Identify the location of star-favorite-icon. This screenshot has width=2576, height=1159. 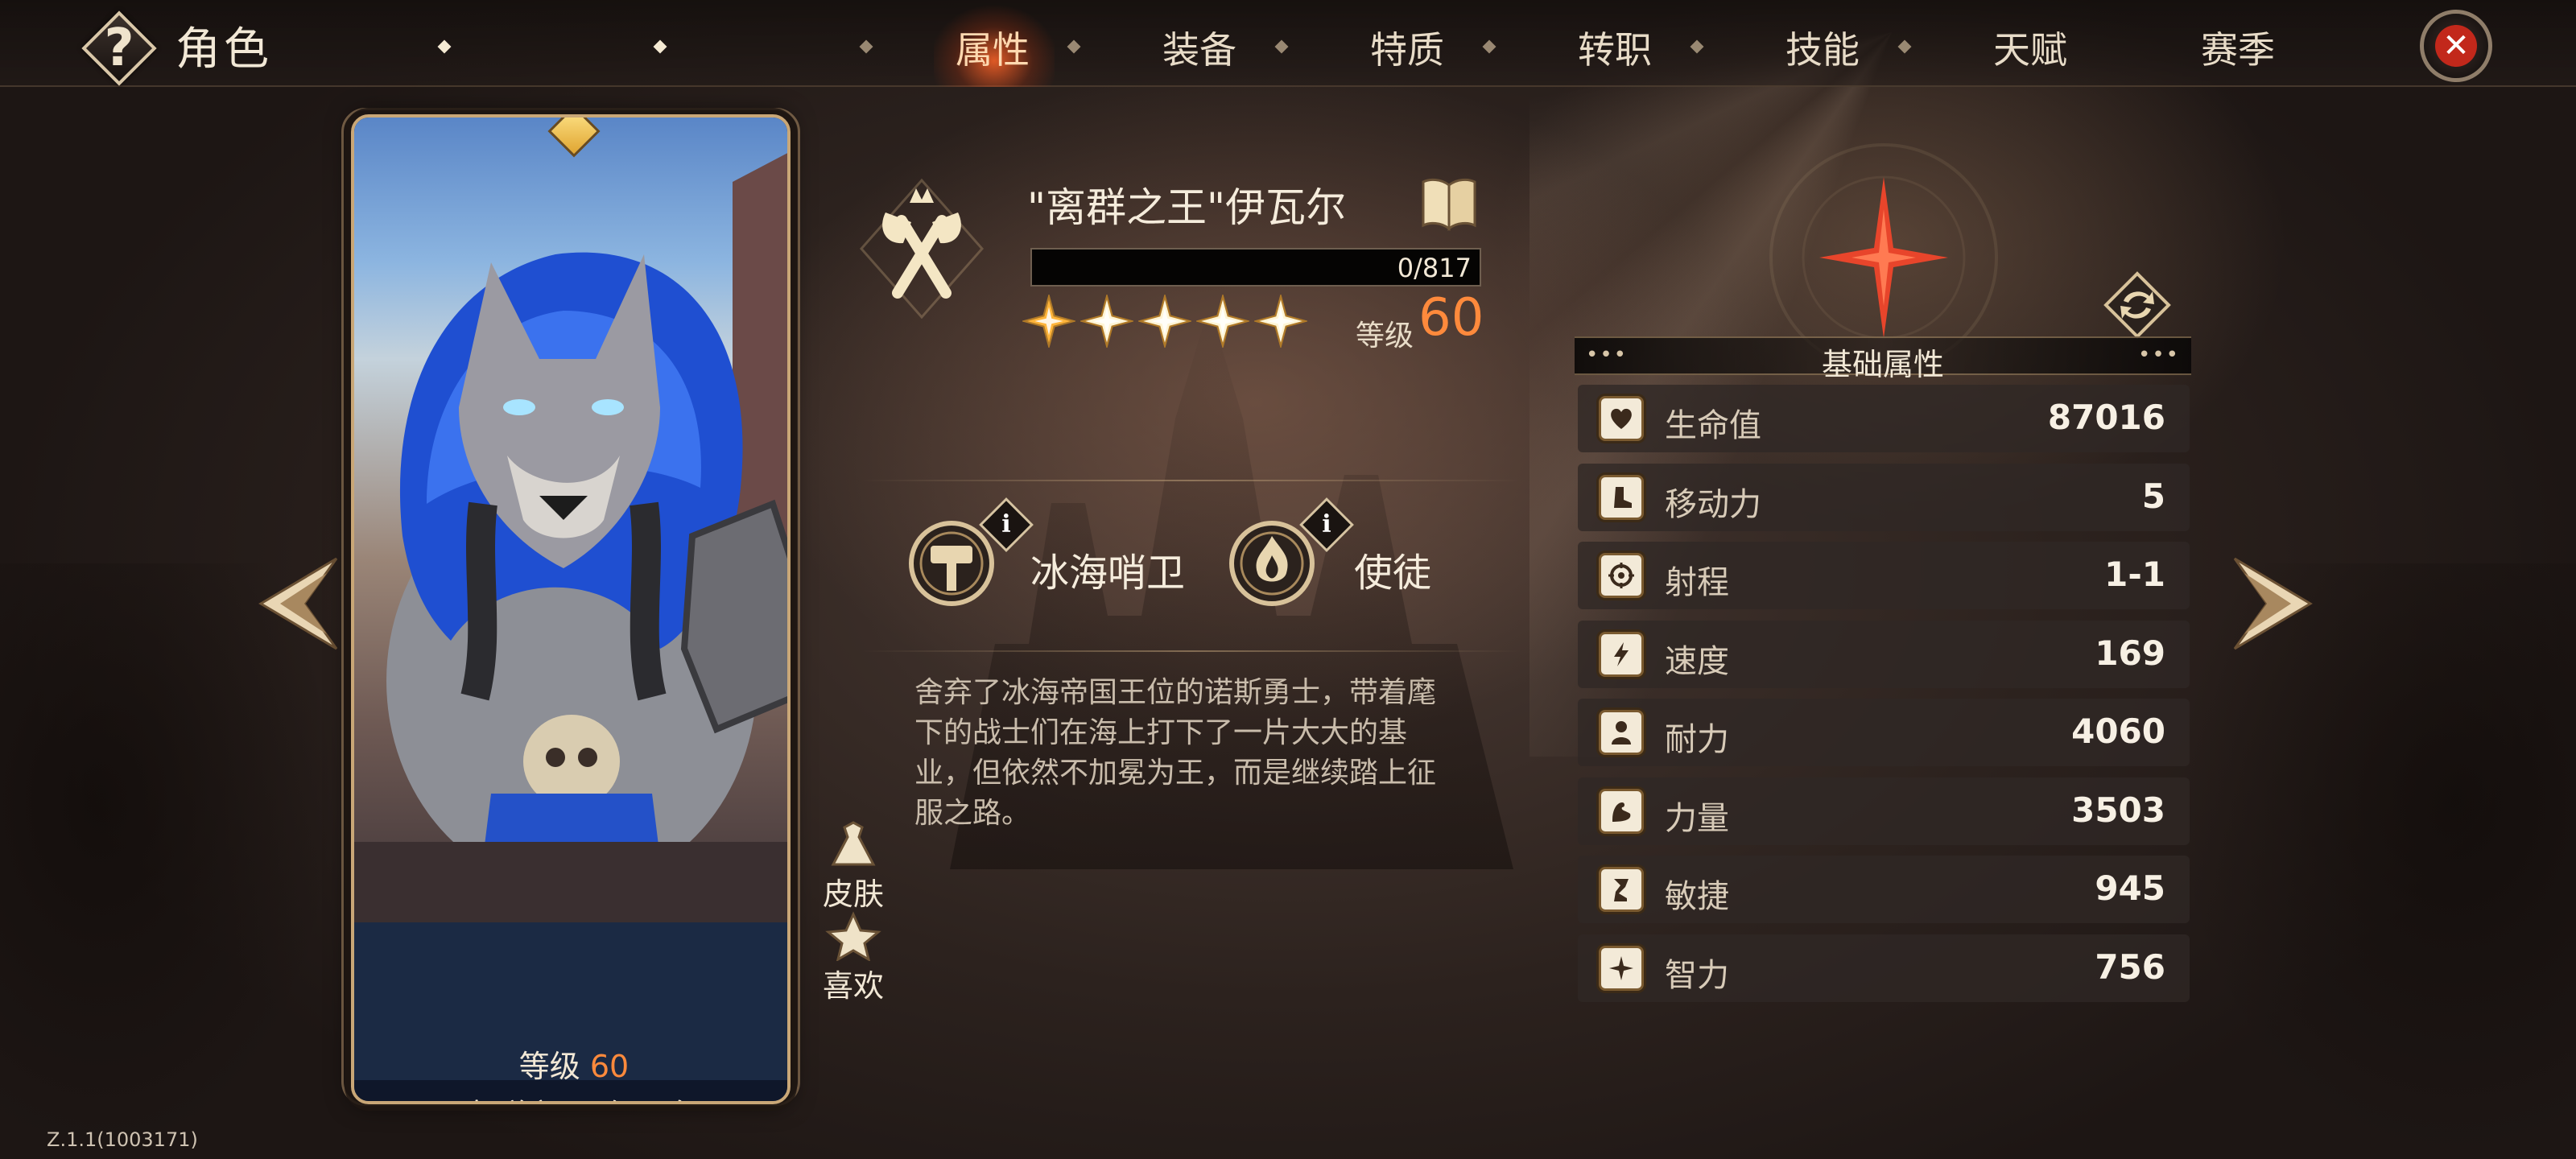
(853, 937).